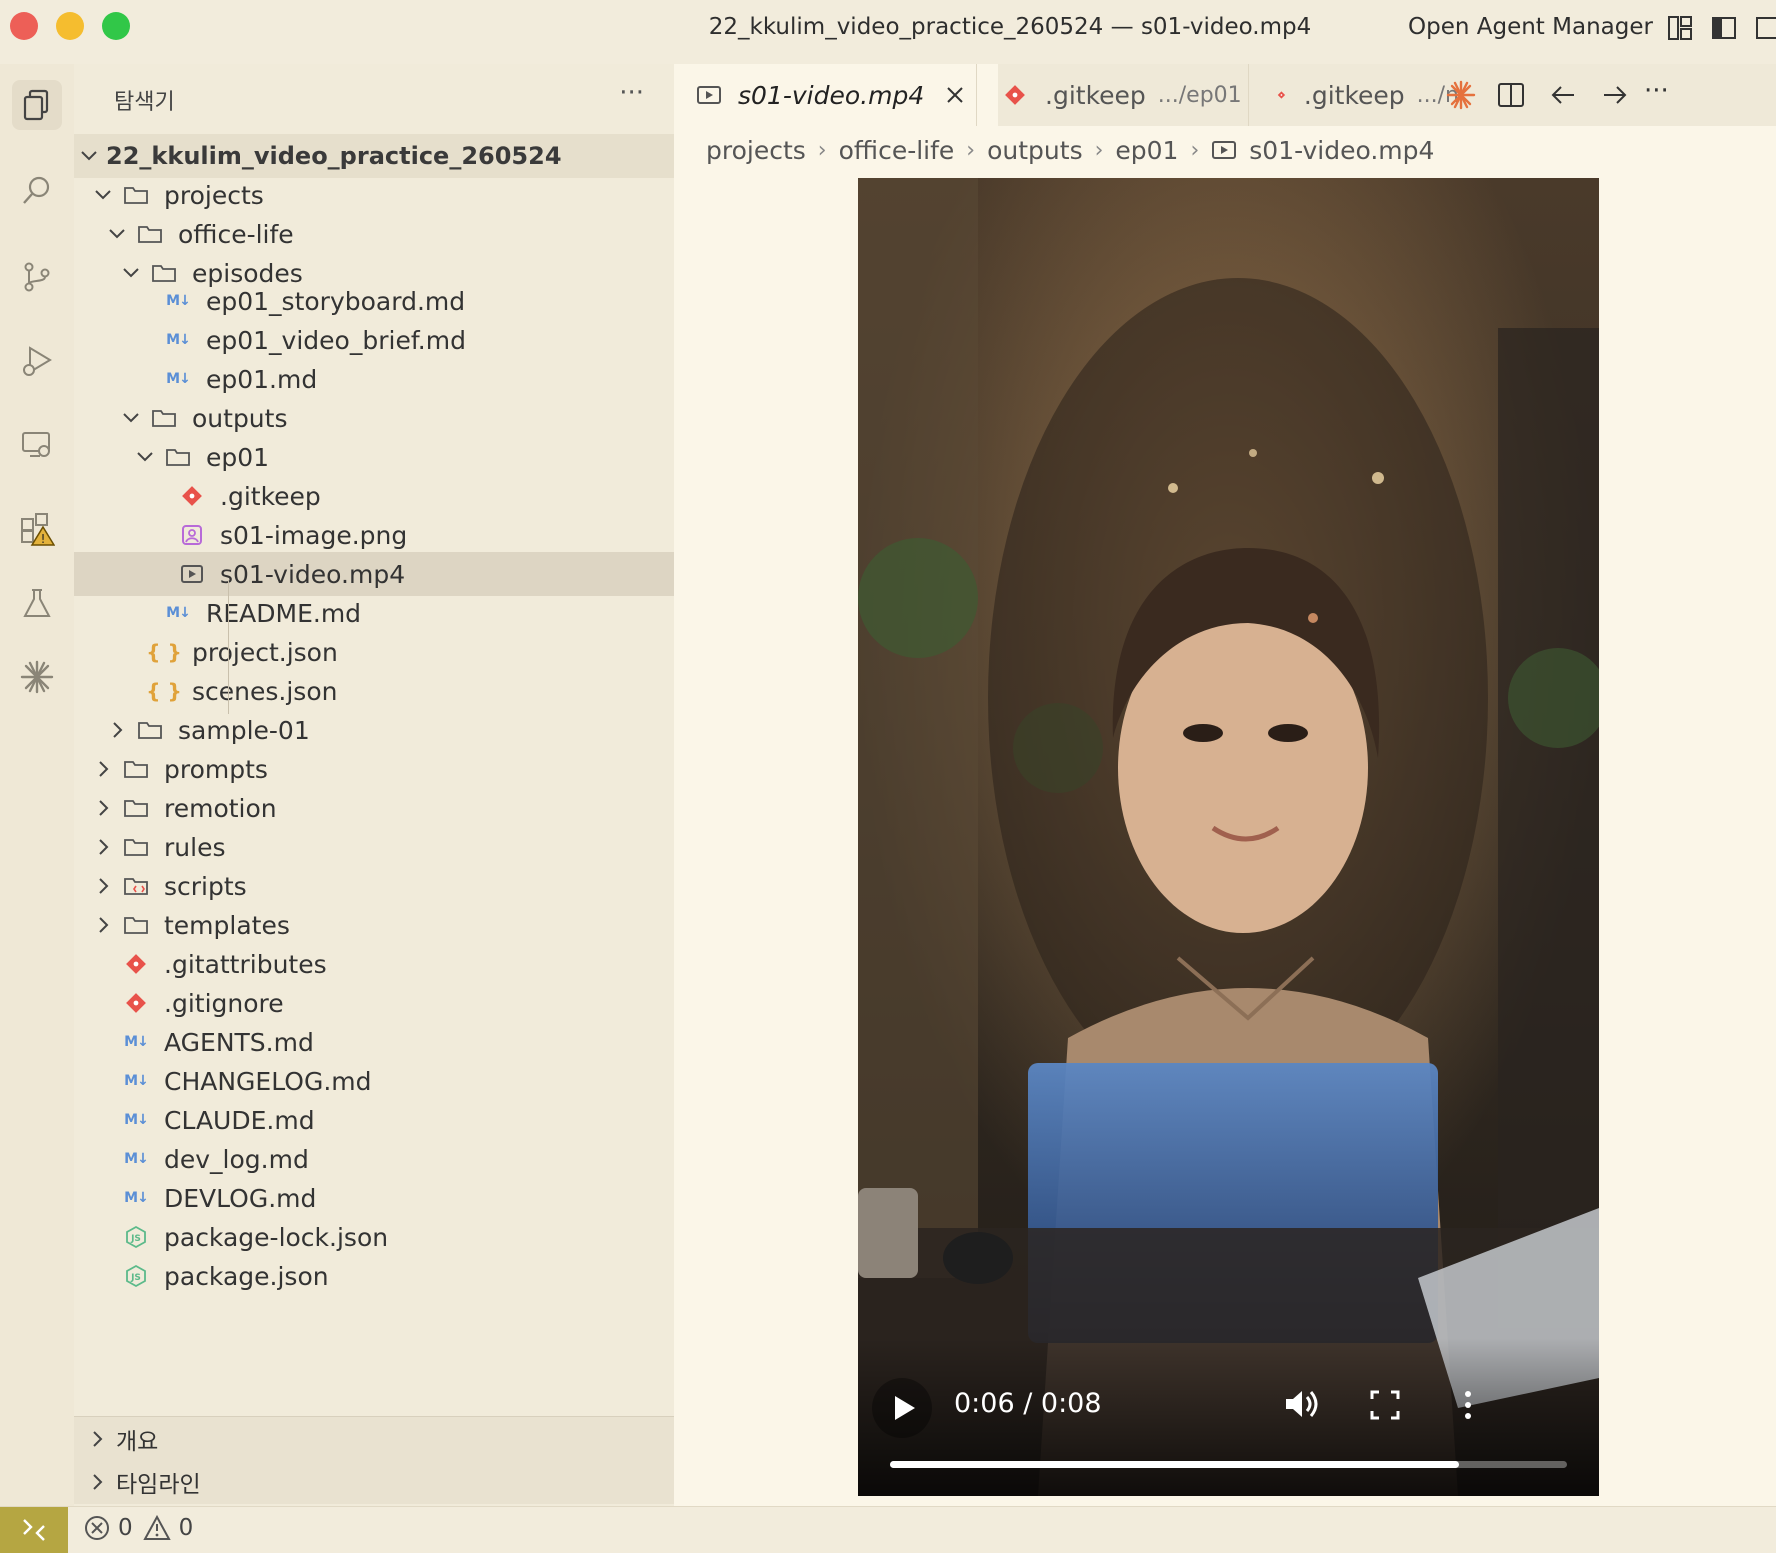 This screenshot has height=1553, width=1776. I want to click on search-icon, so click(37, 191).